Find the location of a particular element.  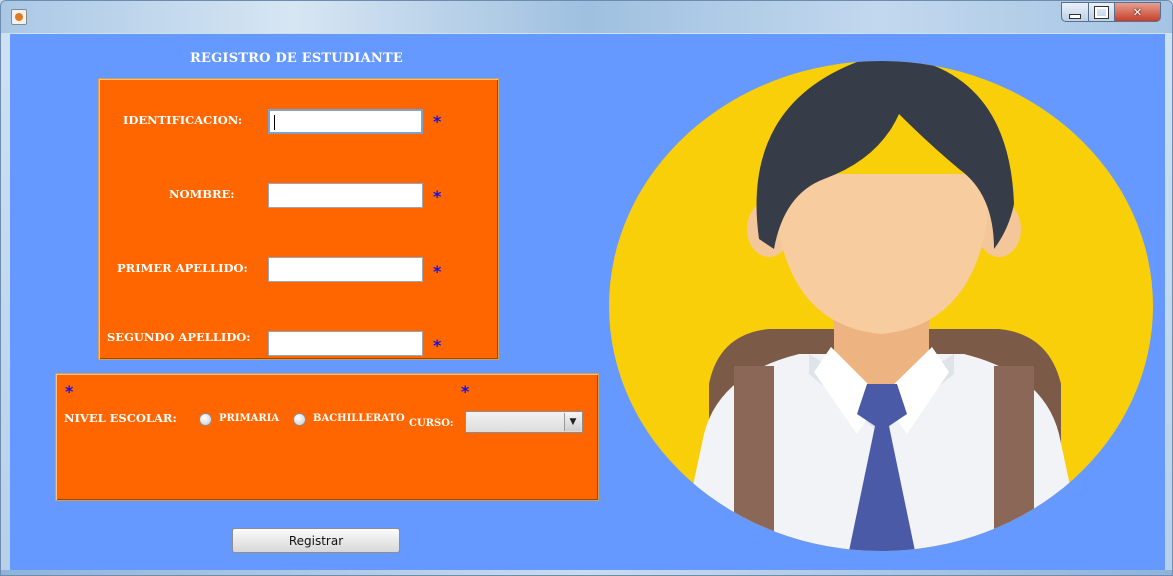

maximize-icon is located at coordinates (1101, 12).